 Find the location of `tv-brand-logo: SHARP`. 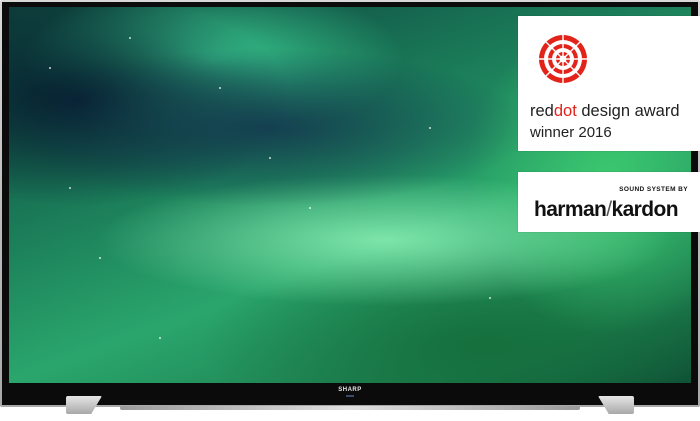

tv-brand-logo: SHARP is located at coordinates (350, 390).